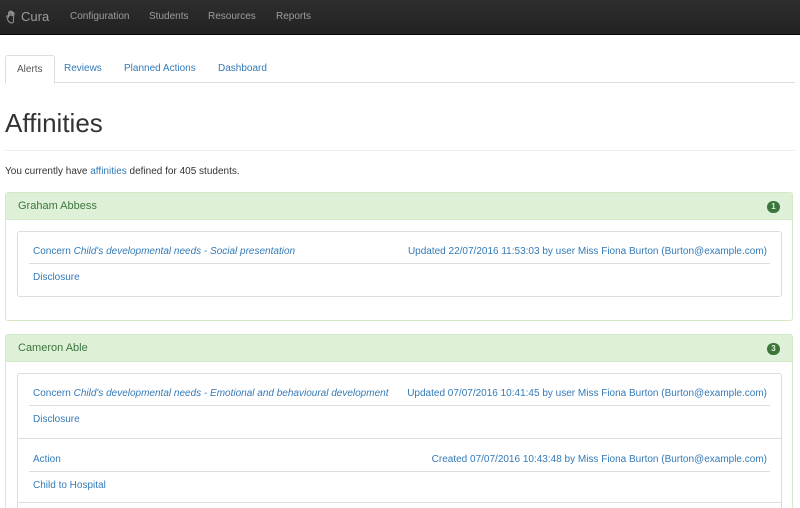 The image size is (800, 508). I want to click on intro-after: defined for 405 students., so click(184, 171).